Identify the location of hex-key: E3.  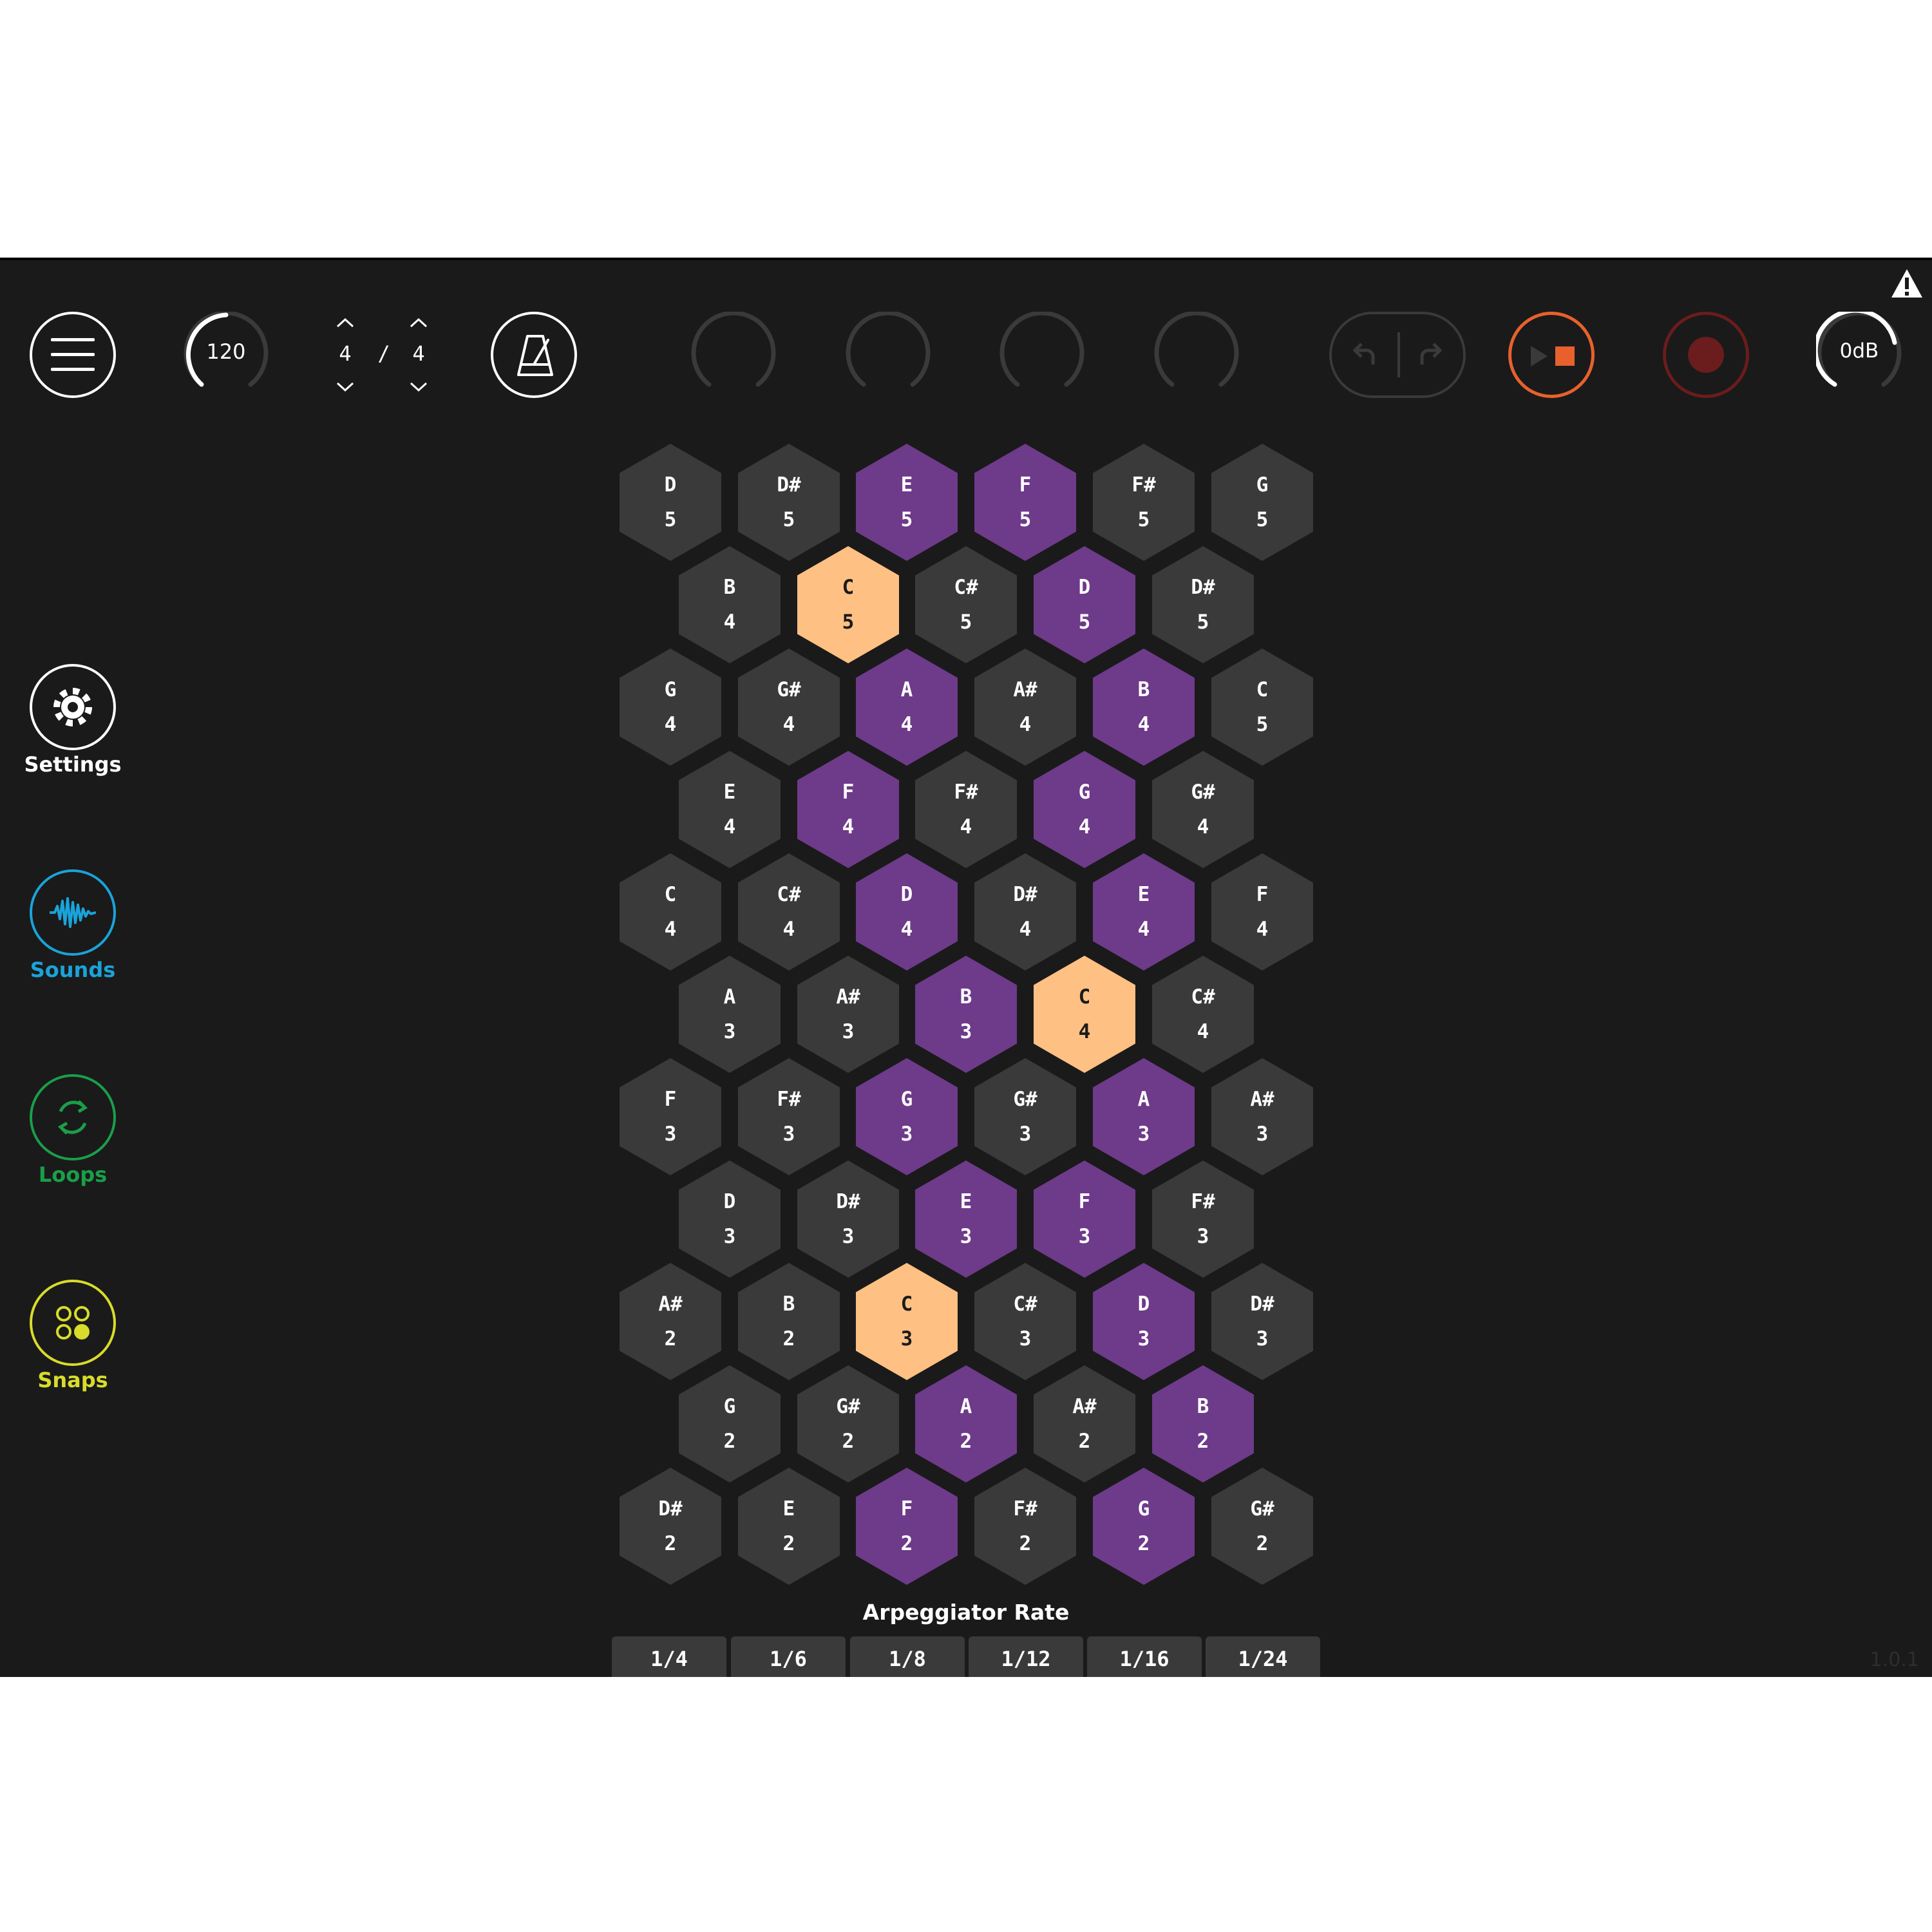
(966, 1219).